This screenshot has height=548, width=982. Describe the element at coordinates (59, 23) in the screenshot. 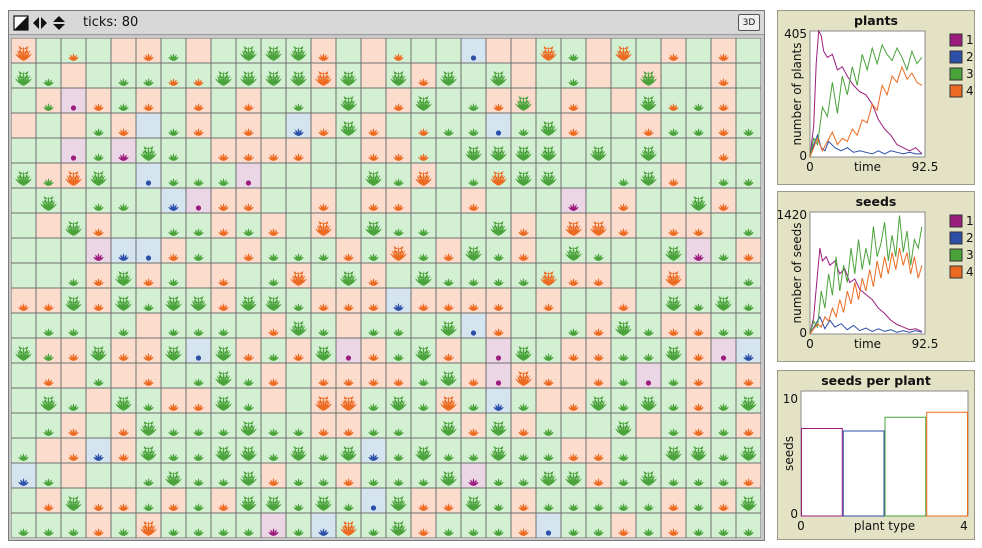

I see `vertical-arrows-icon` at that location.